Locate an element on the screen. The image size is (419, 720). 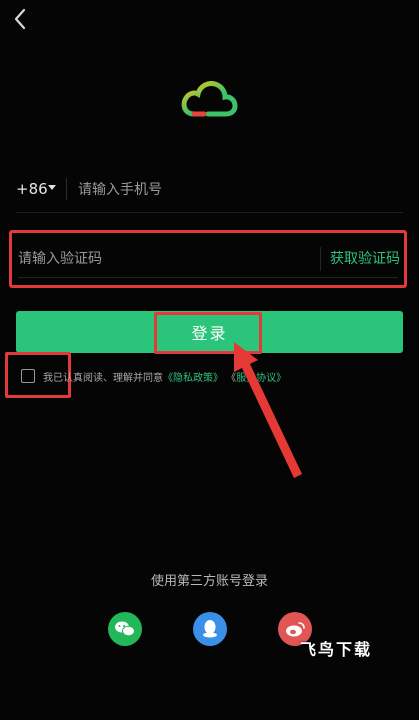
qq-login-button is located at coordinates (210, 629).